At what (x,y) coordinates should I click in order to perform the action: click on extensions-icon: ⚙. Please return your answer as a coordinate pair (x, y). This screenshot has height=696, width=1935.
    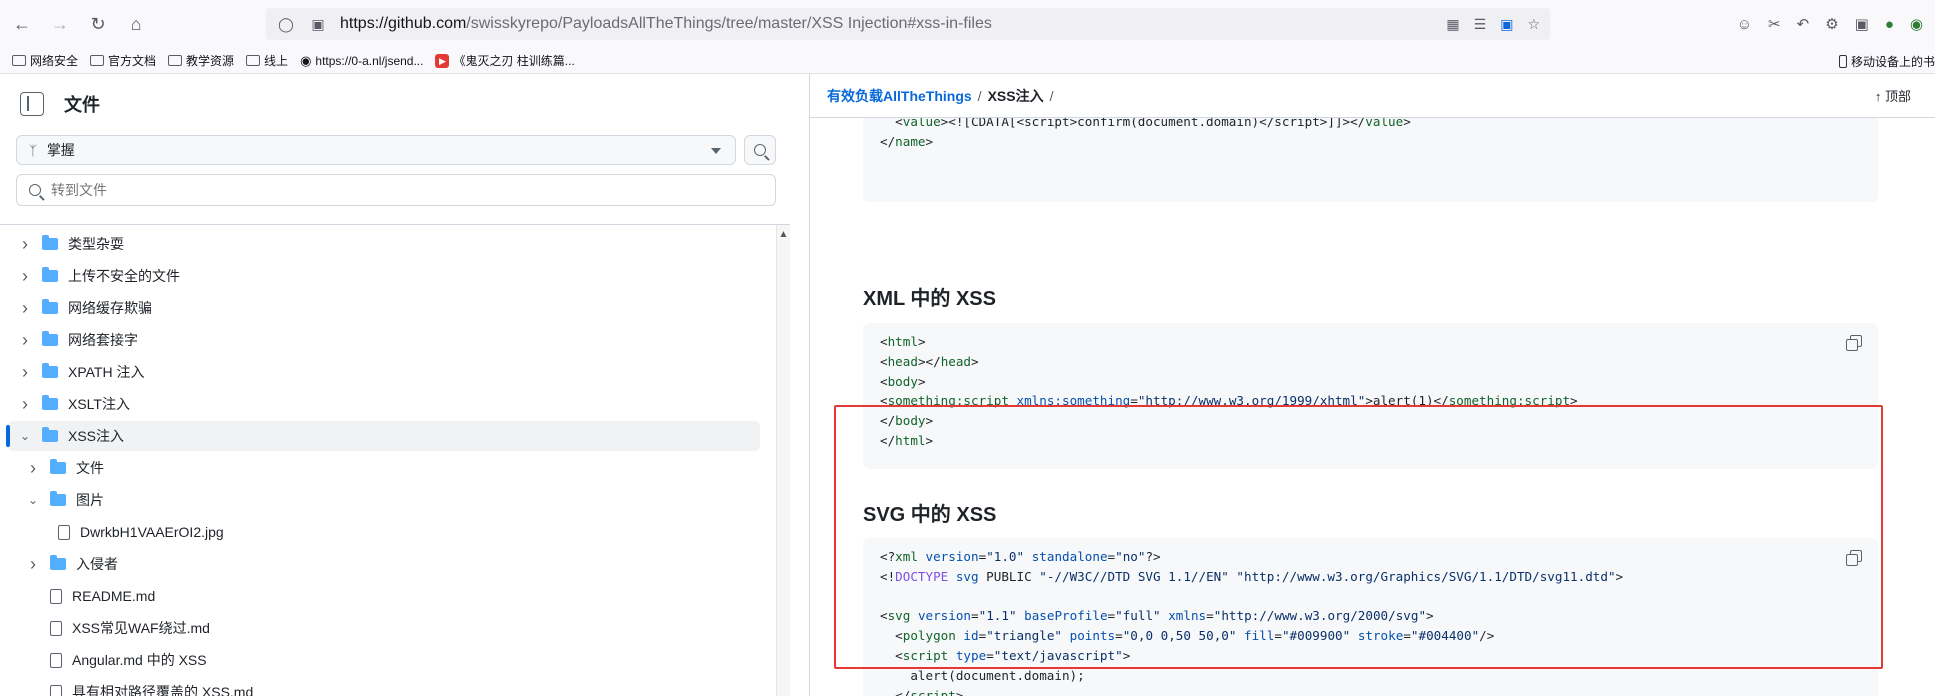
    Looking at the image, I should click on (1831, 24).